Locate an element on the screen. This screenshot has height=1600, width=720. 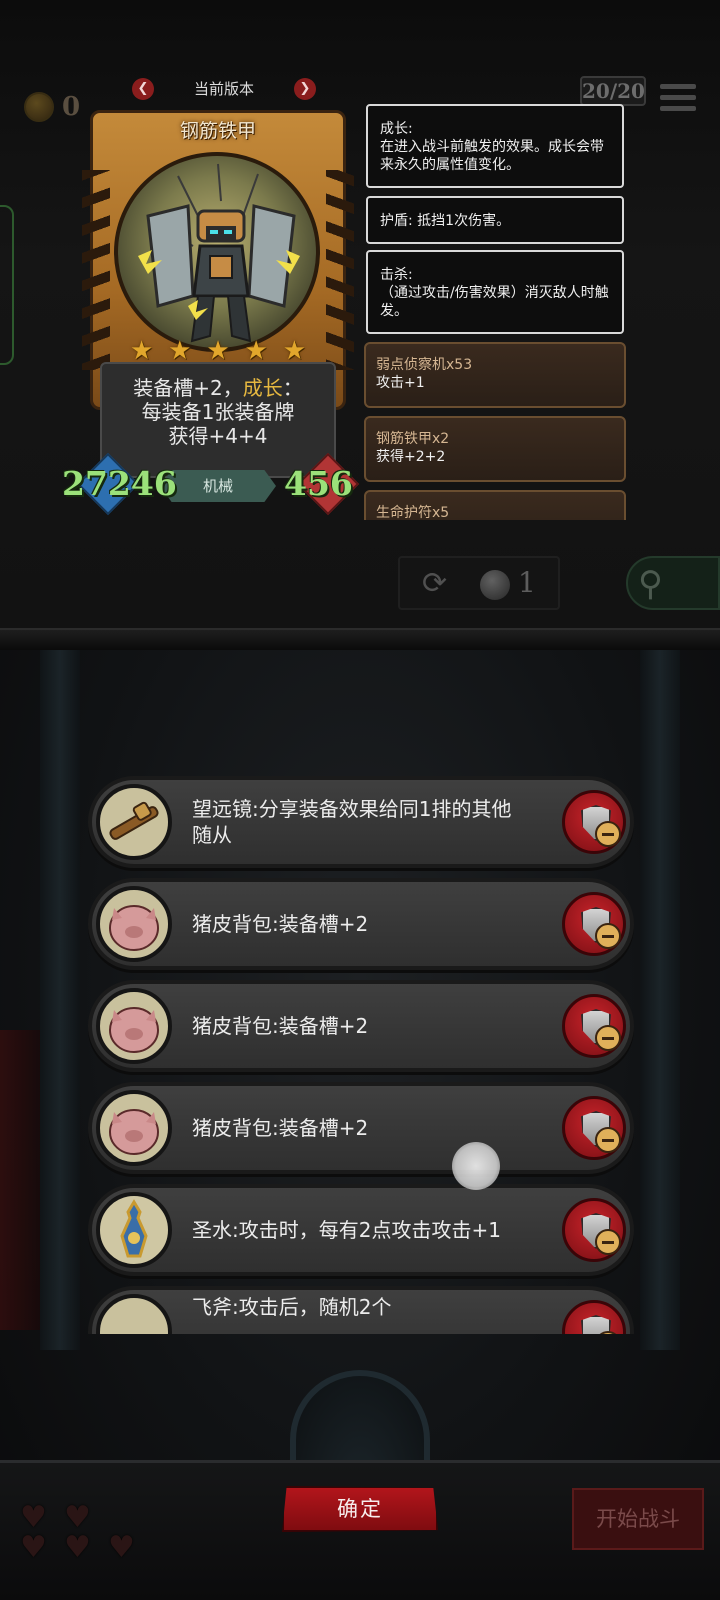
keyword-growth: 成长: 在进入战斗前触发的效果。成长会带来永久的属性值变化。 is located at coordinates (495, 146).